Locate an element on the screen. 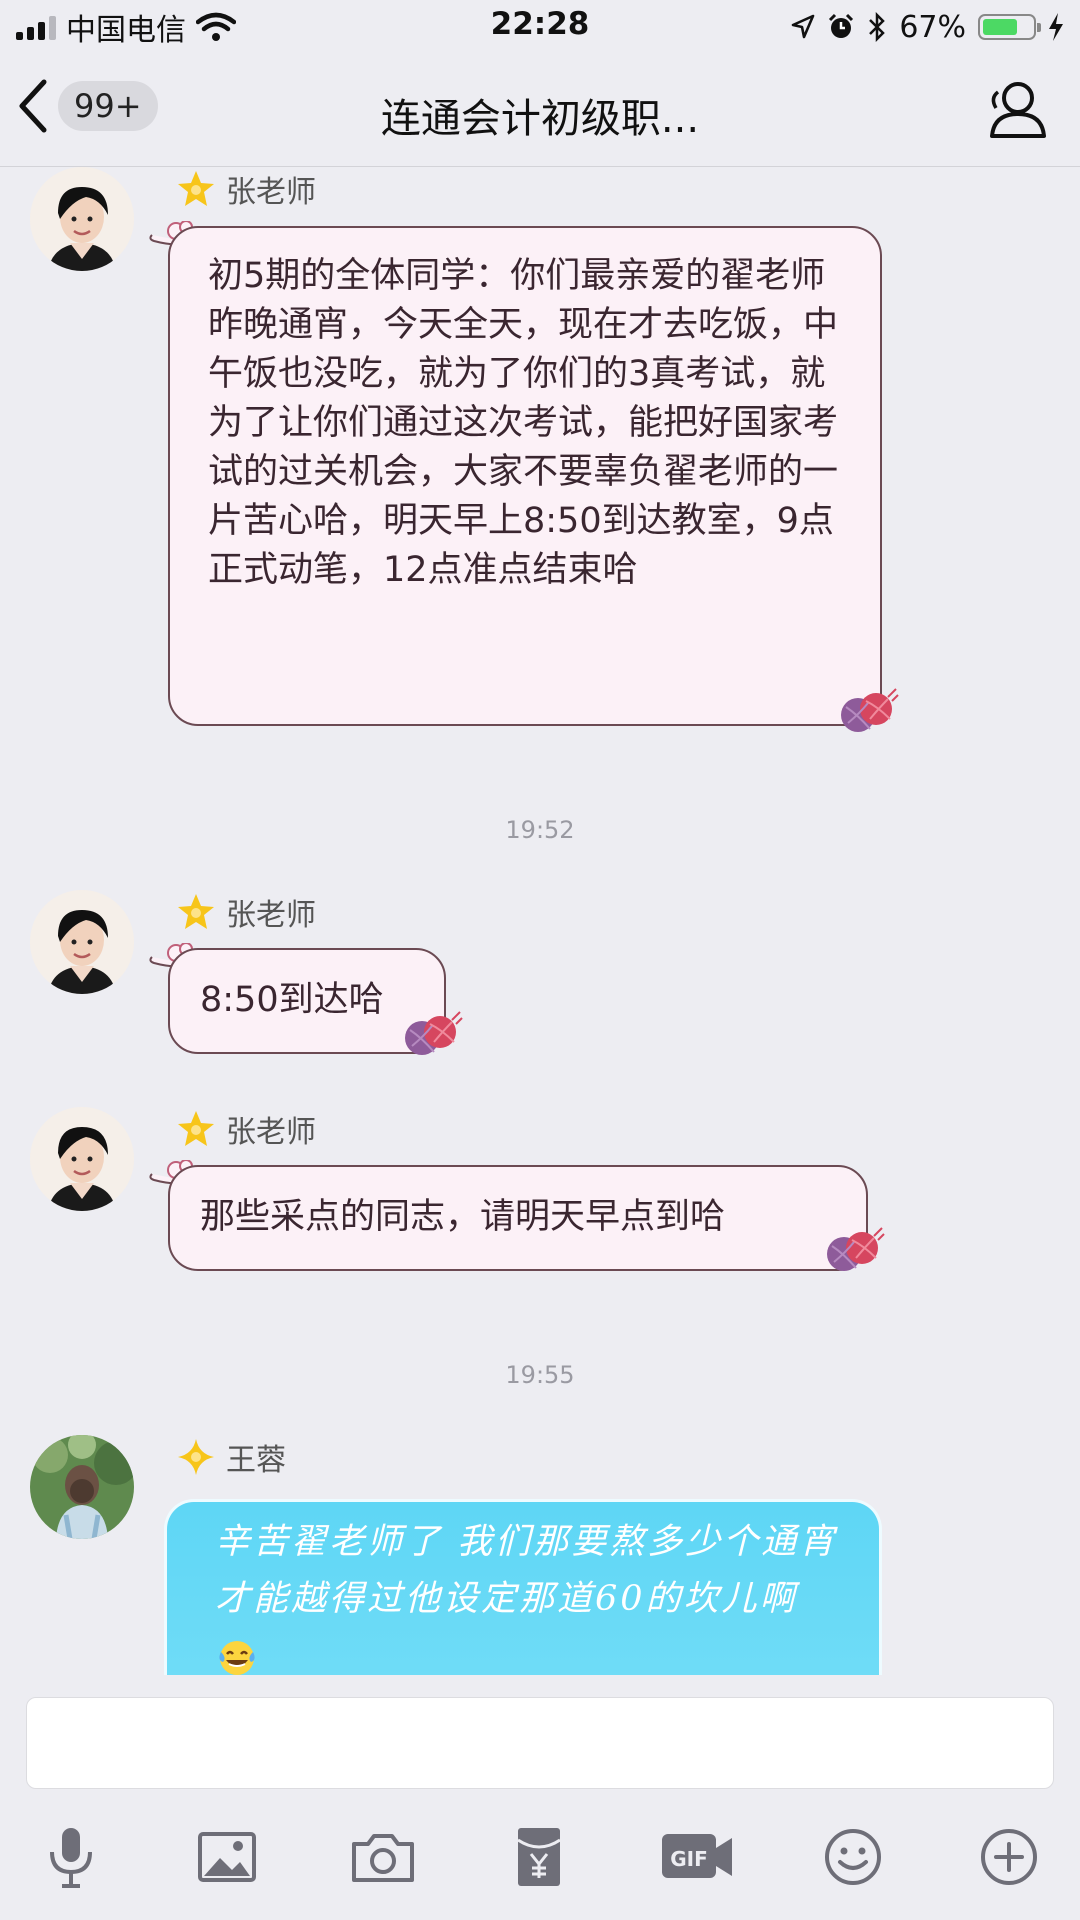  battery-icon is located at coordinates (1009, 27).